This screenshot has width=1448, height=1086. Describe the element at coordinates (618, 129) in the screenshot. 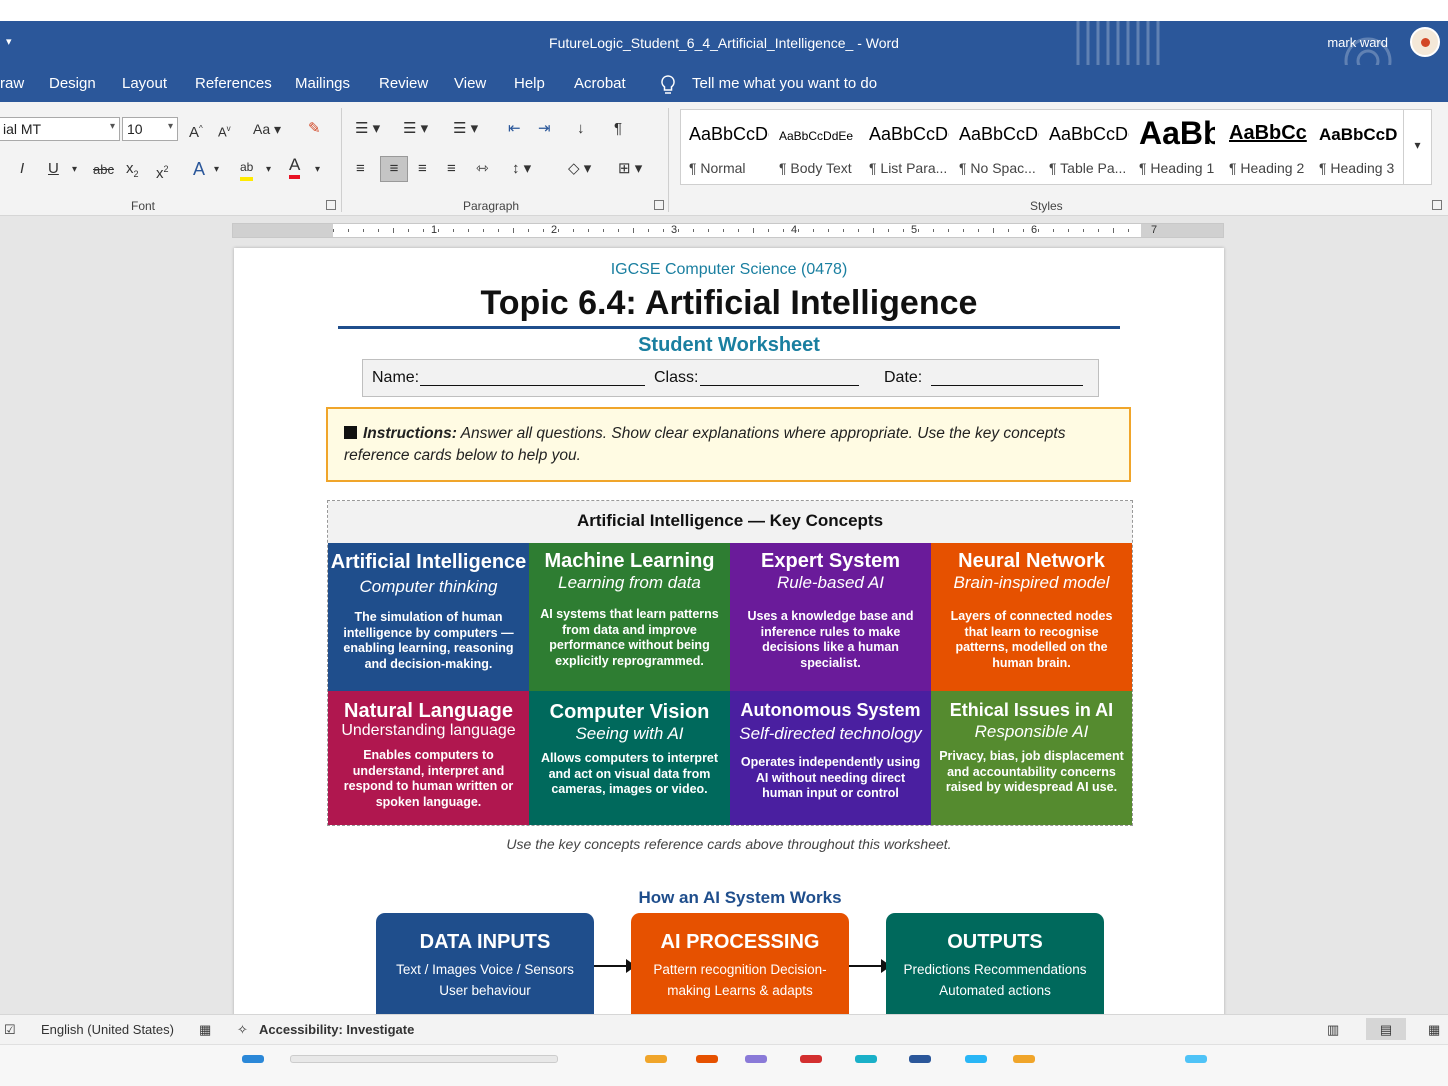

I see `show-formatting-icon: ¶` at that location.